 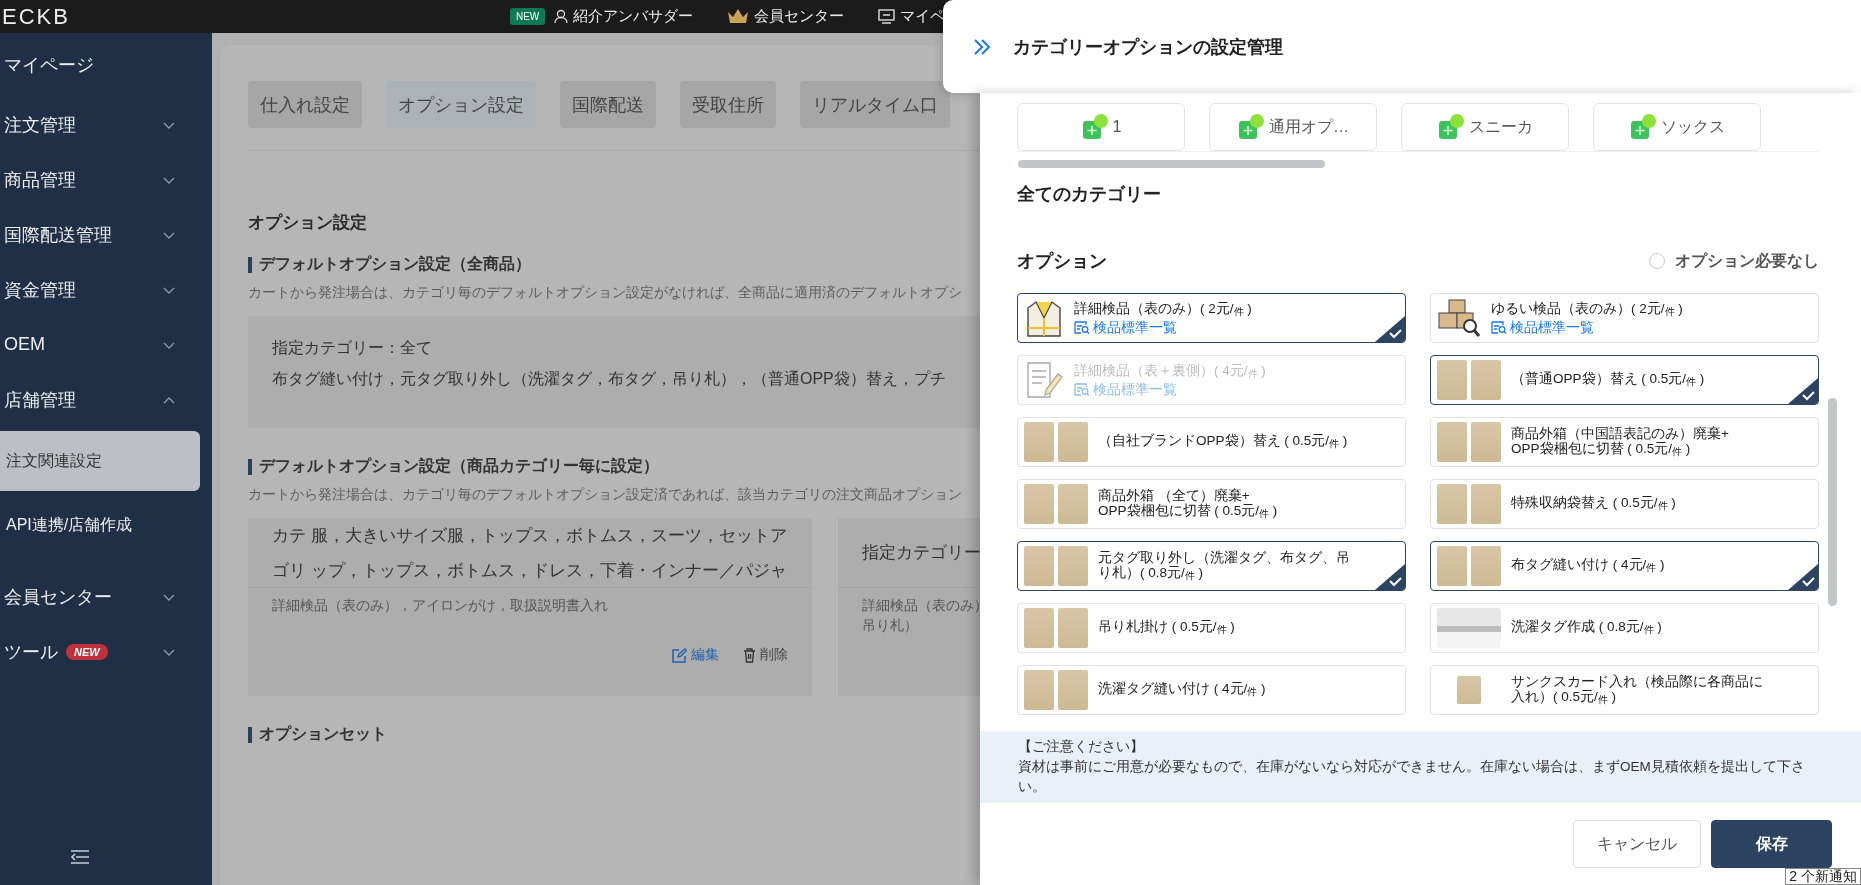 I want to click on category-text: 指定カテゴリー, so click(x=921, y=552).